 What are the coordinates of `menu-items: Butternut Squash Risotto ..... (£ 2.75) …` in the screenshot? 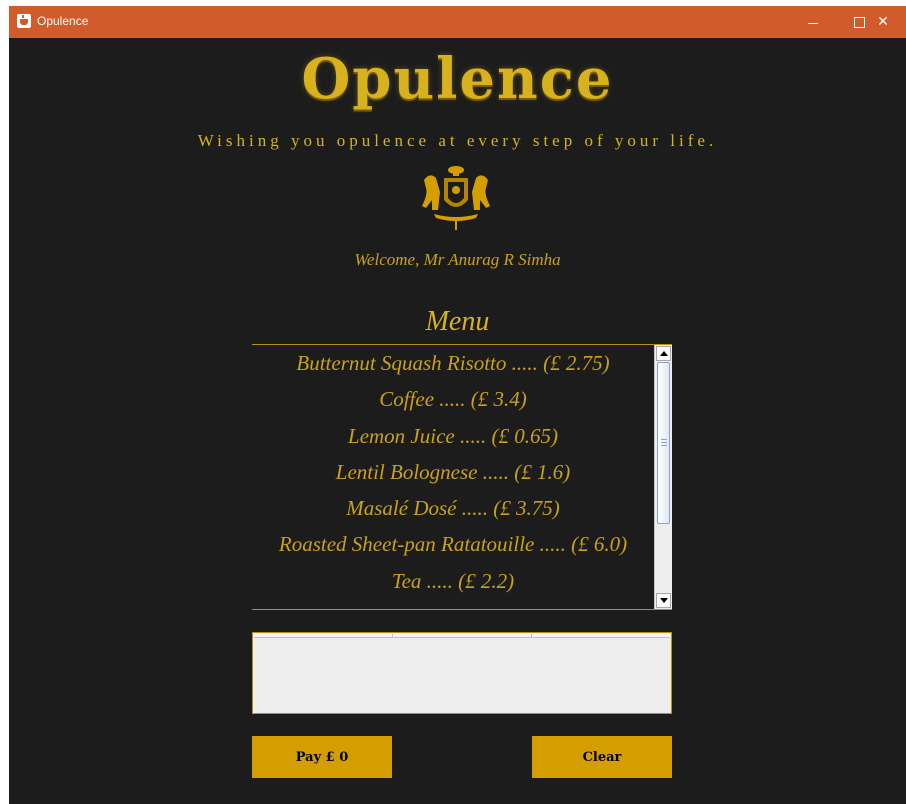 It's located at (453, 477).